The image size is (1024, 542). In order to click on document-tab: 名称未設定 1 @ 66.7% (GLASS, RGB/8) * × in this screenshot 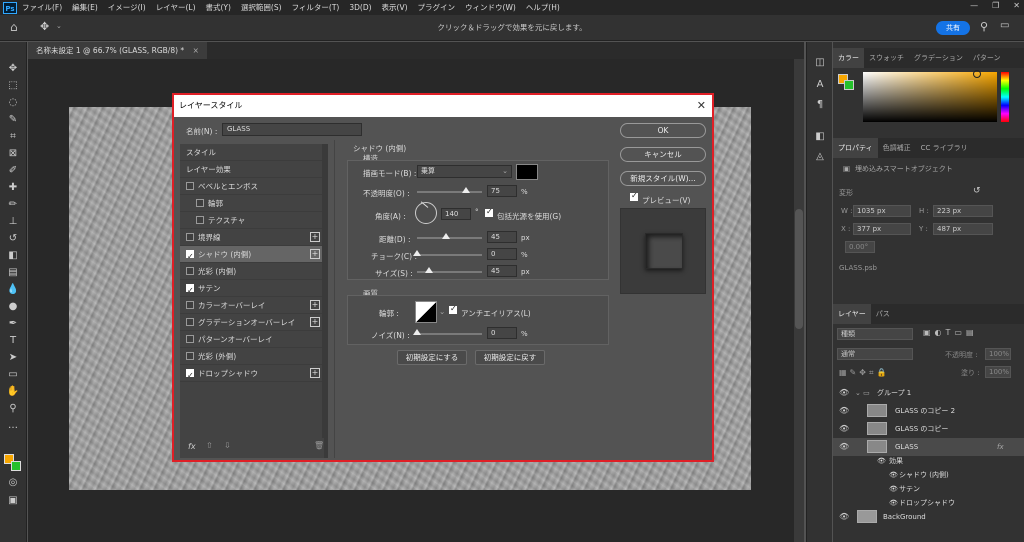, I will do `click(117, 50)`.